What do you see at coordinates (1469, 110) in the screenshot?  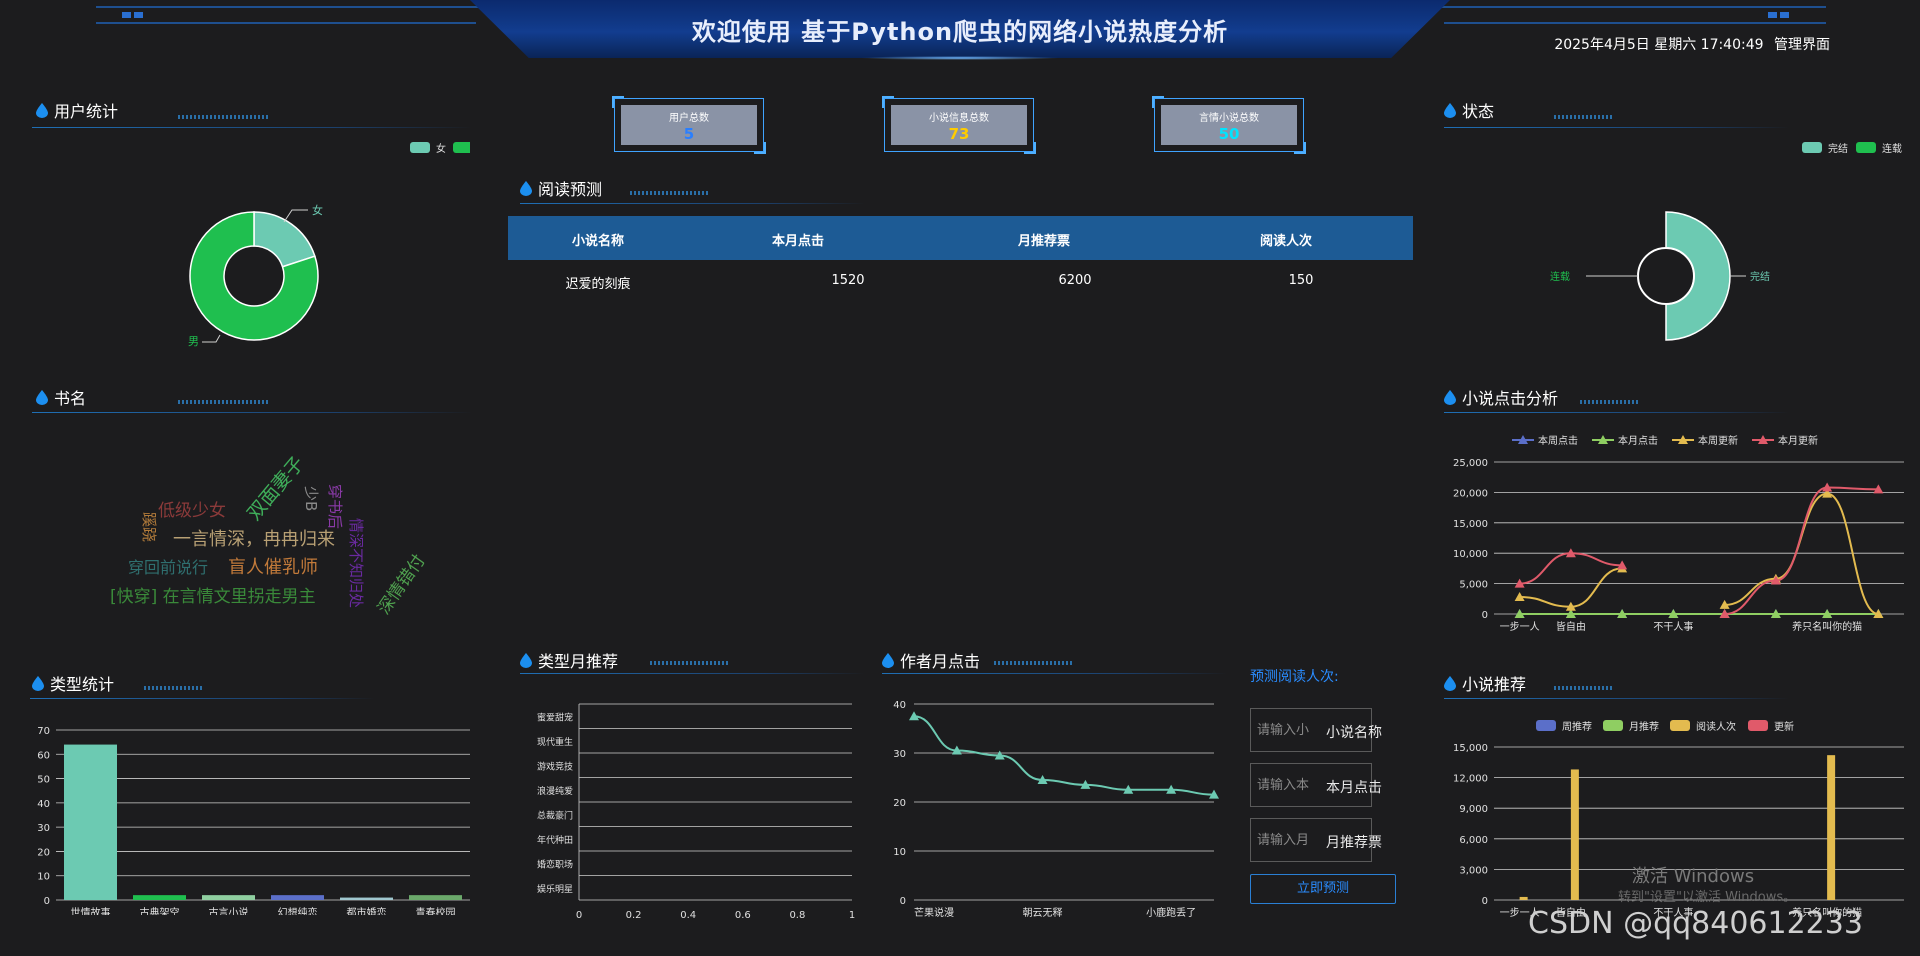 I see `panel-title-status: 状态` at bounding box center [1469, 110].